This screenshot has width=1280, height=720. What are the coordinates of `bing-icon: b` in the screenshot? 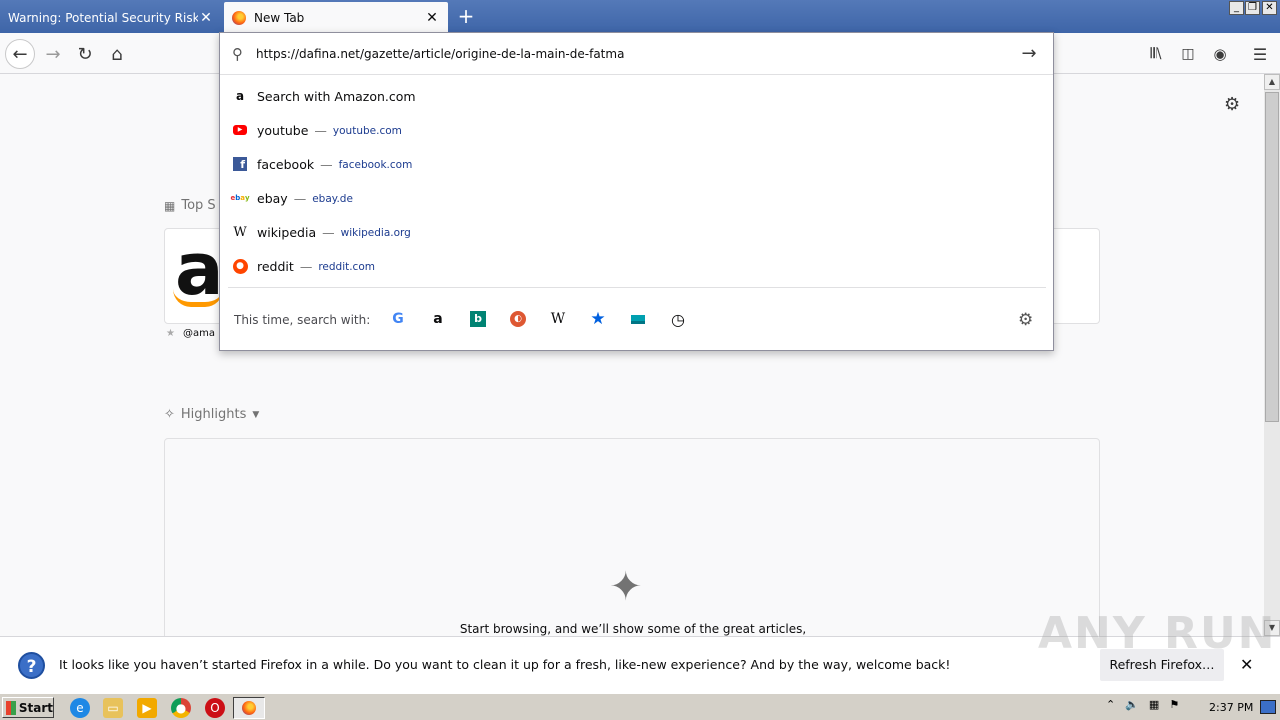 It's located at (478, 319).